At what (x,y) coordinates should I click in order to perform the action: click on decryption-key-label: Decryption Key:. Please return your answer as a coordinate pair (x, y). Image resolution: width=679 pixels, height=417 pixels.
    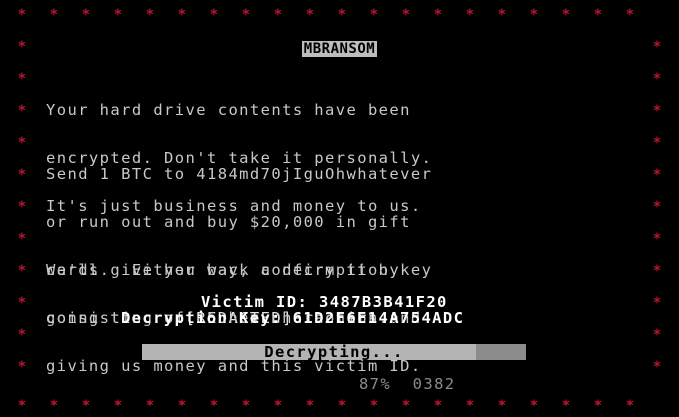
    Looking at the image, I should click on (201, 318).